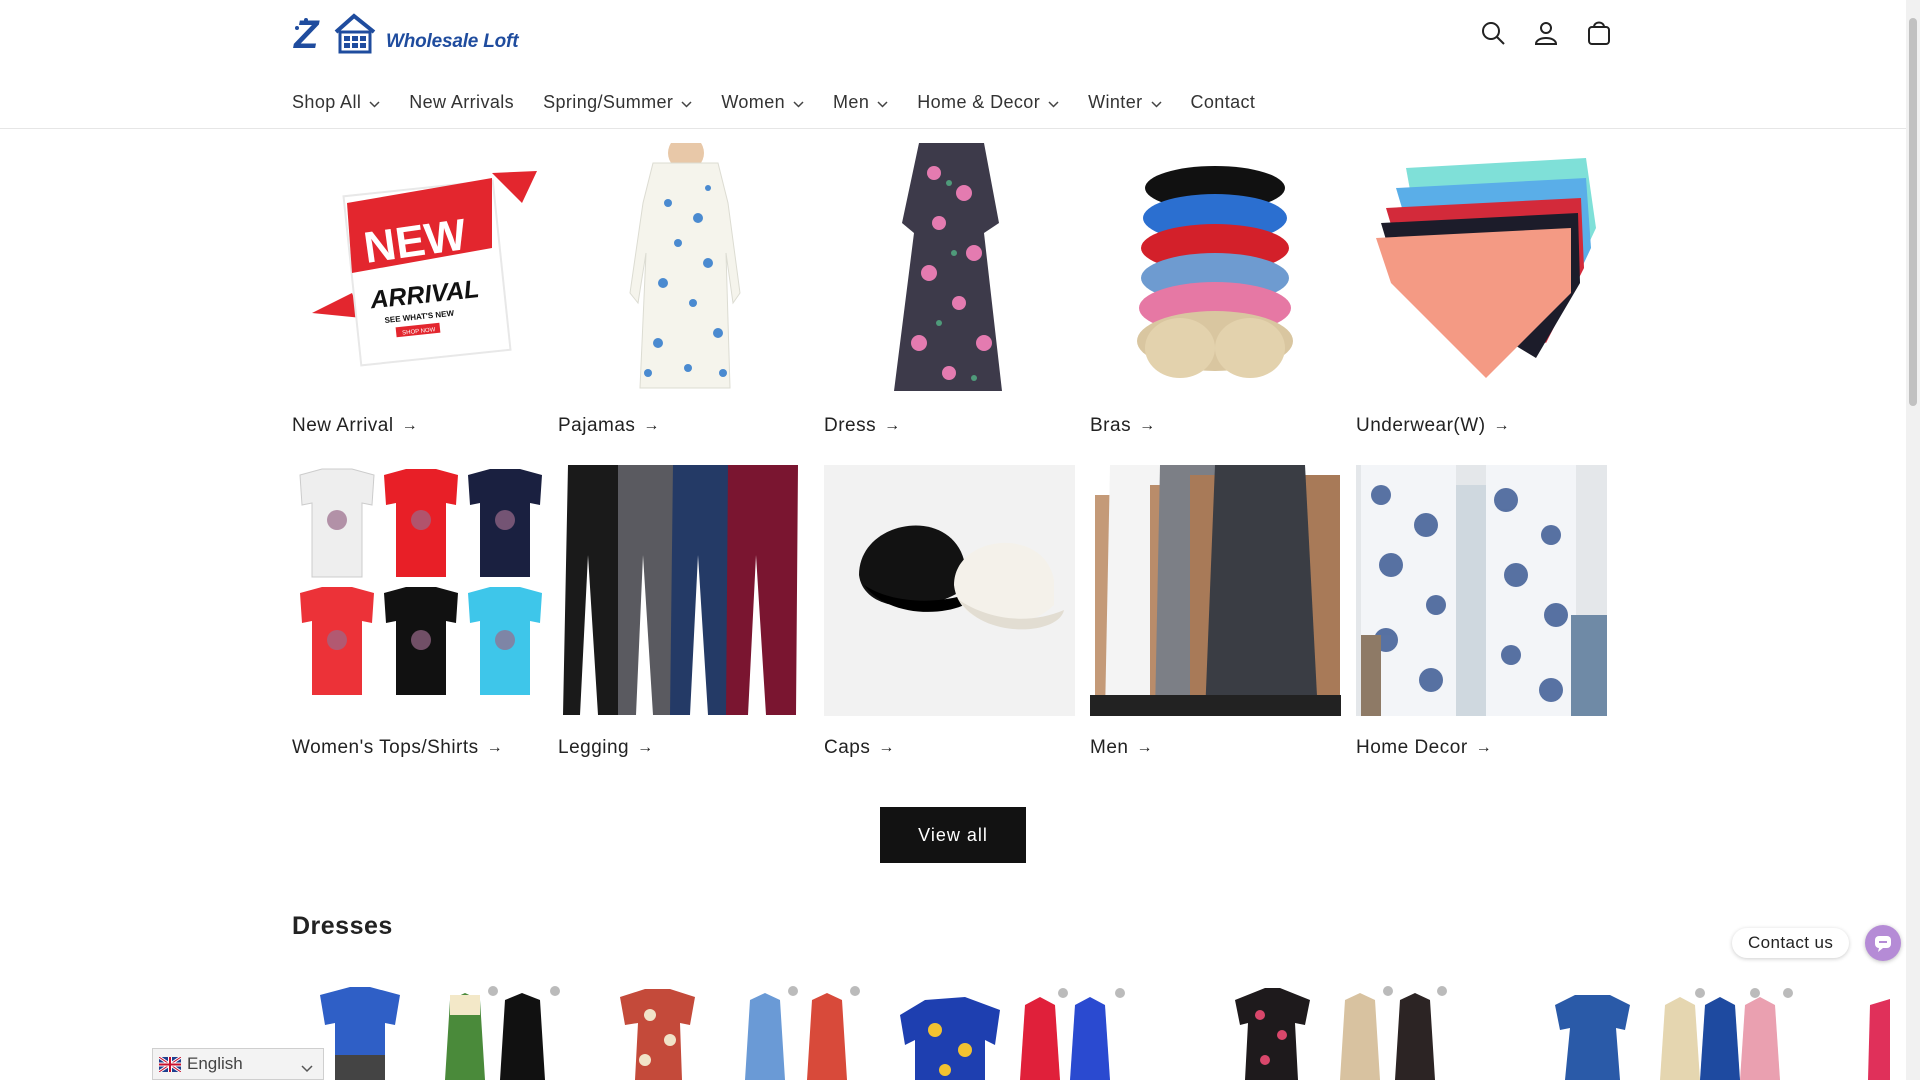 Image resolution: width=1920 pixels, height=1080 pixels. I want to click on collection-card-womens-tops: Women's Tops/Shirts →, so click(417, 626).